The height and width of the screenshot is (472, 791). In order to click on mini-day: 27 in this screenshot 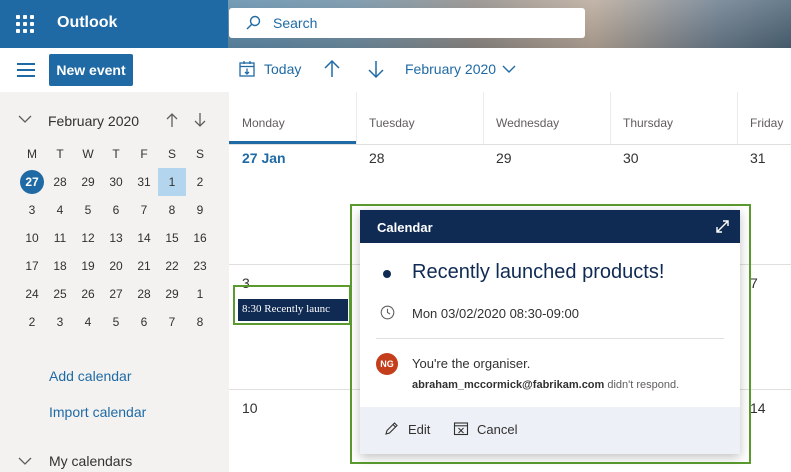, I will do `click(116, 294)`.